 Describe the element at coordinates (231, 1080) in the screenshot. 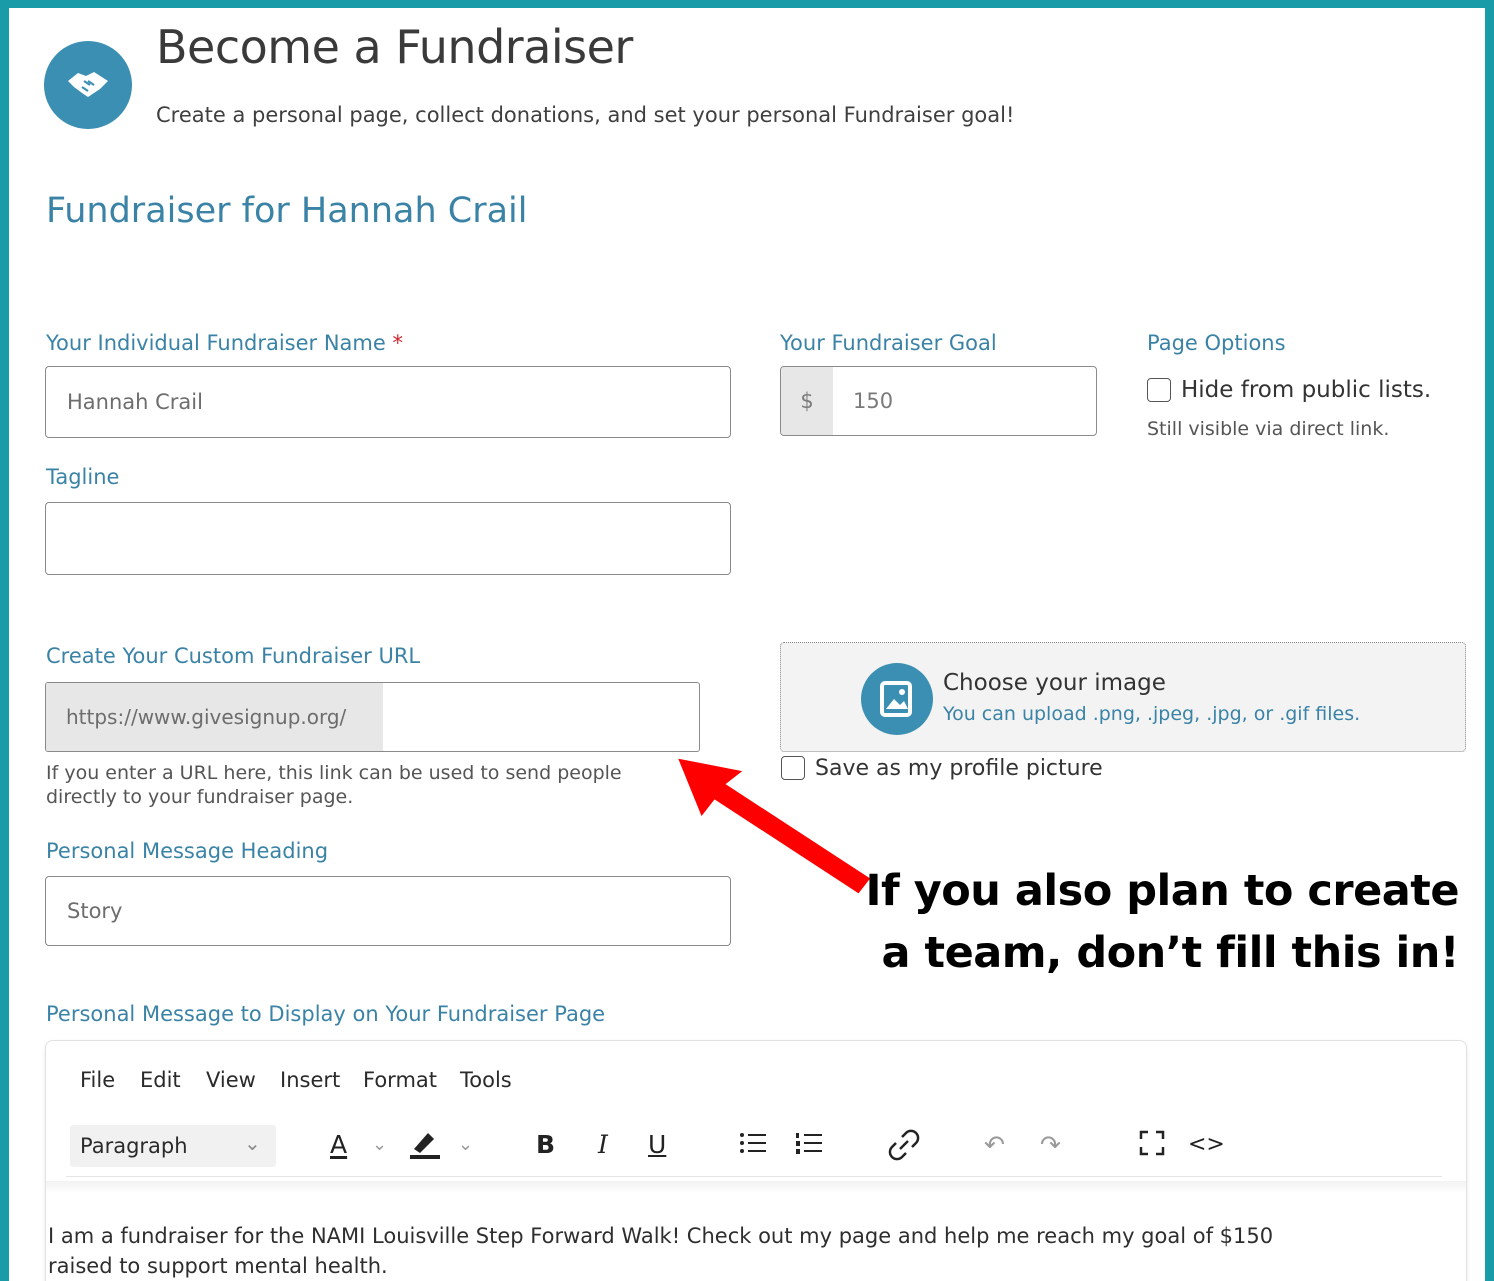

I see `menu-view: View` at that location.